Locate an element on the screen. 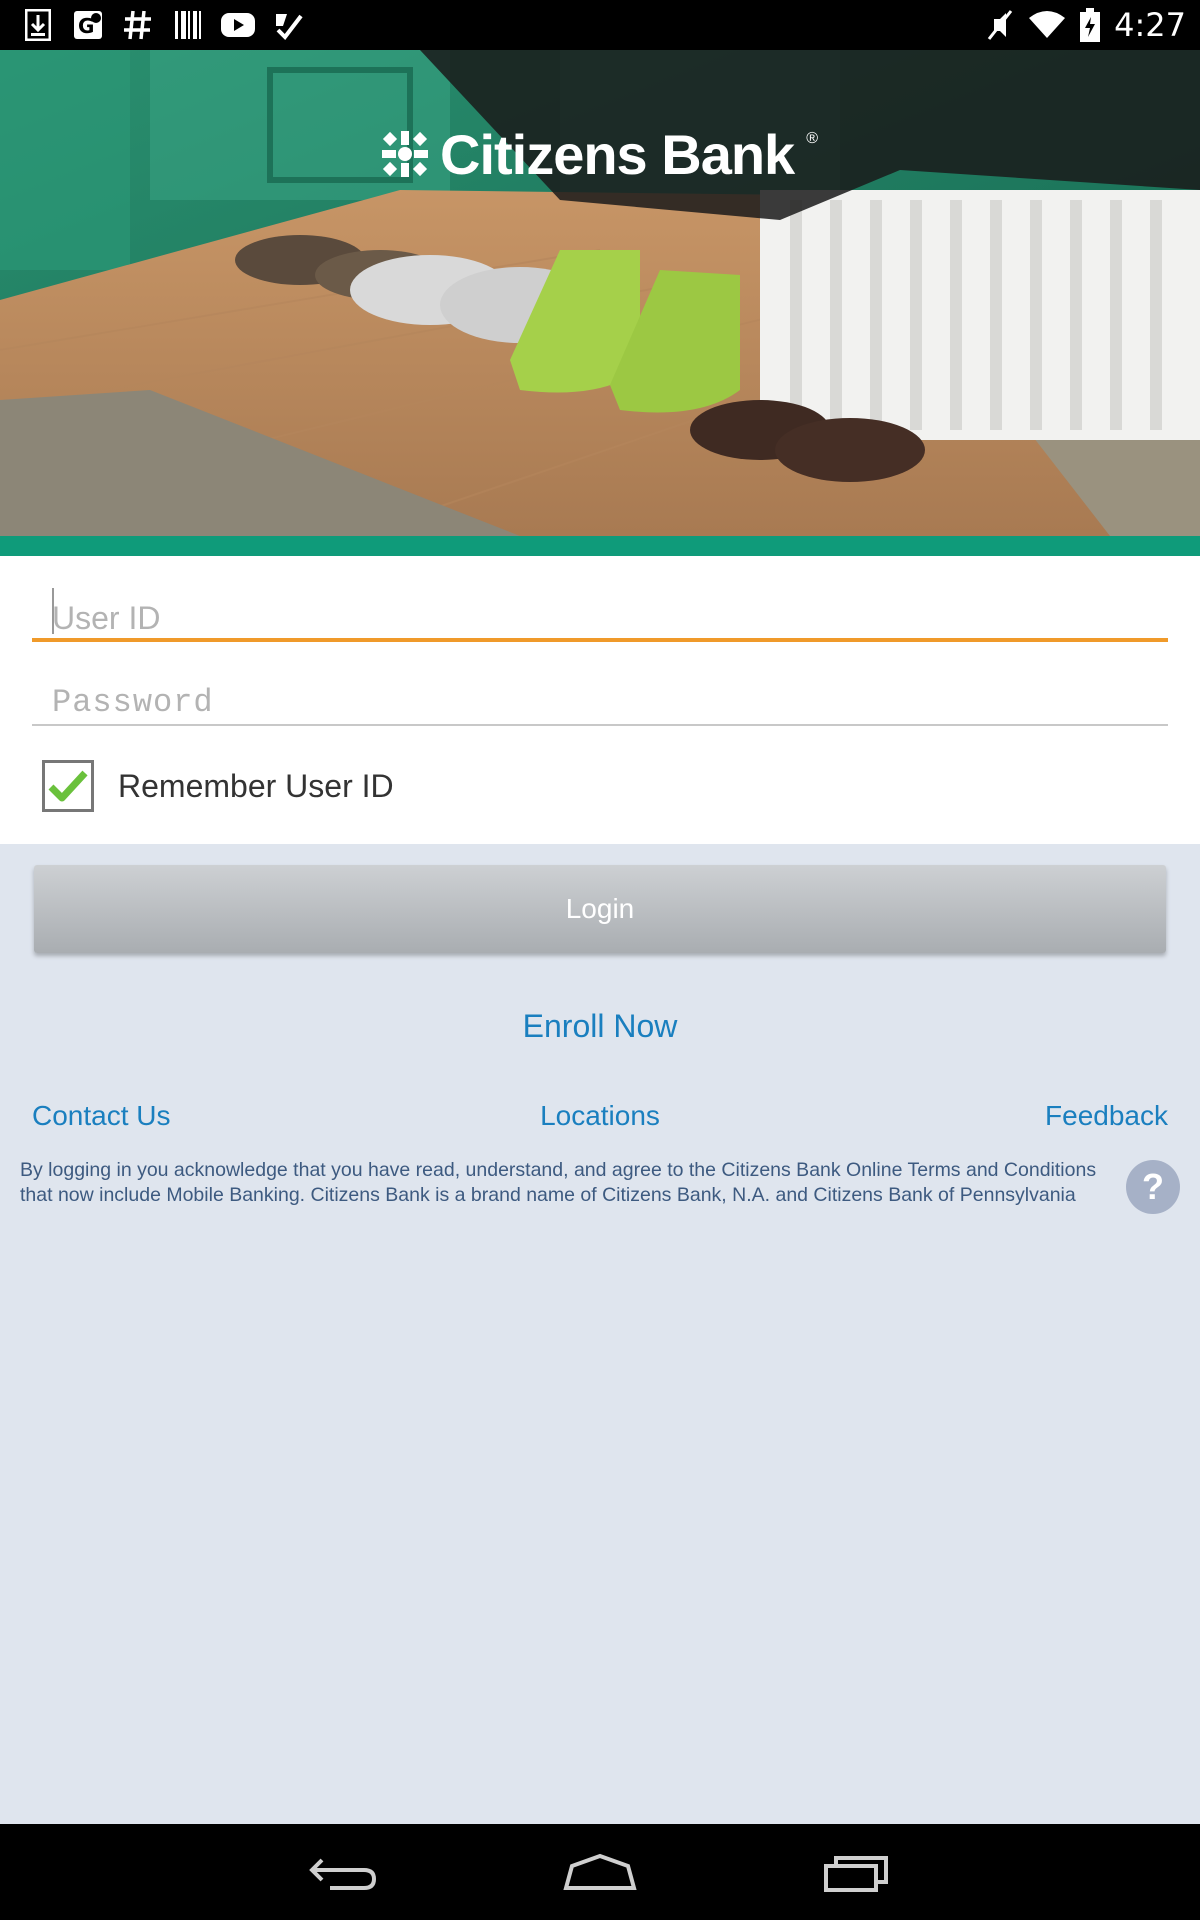 The height and width of the screenshot is (1920, 1200). remember-user-id: Remember User ID is located at coordinates (218, 786).